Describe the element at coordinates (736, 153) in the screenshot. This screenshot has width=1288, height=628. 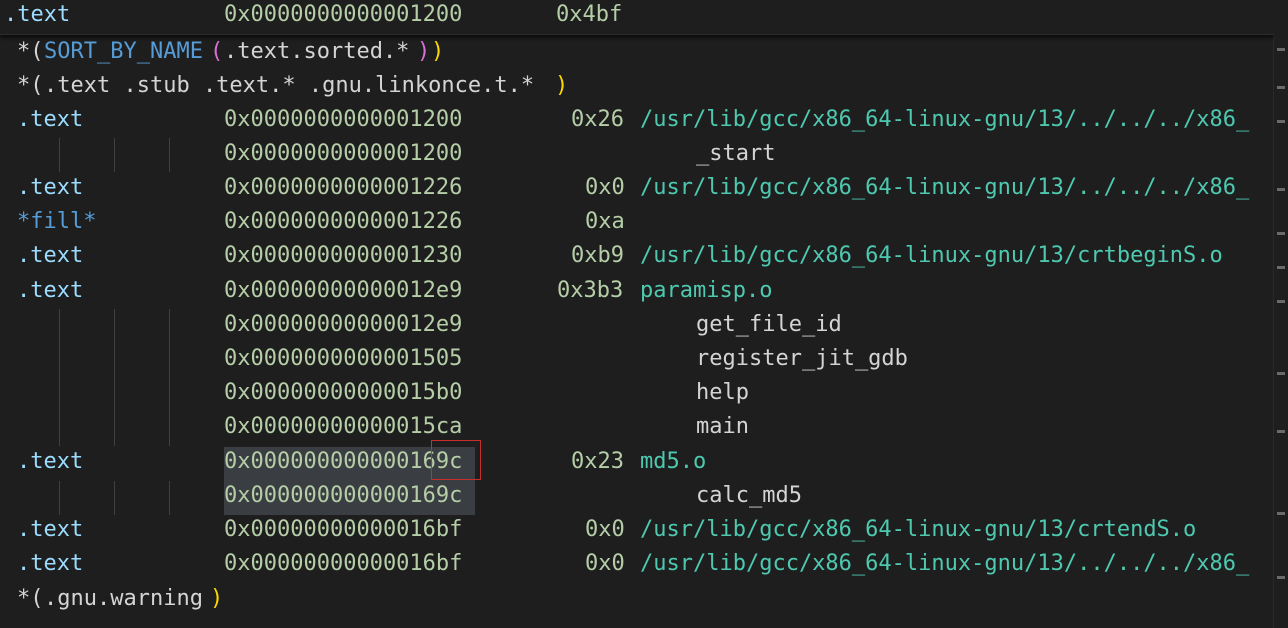
I see `symbol: _start` at that location.